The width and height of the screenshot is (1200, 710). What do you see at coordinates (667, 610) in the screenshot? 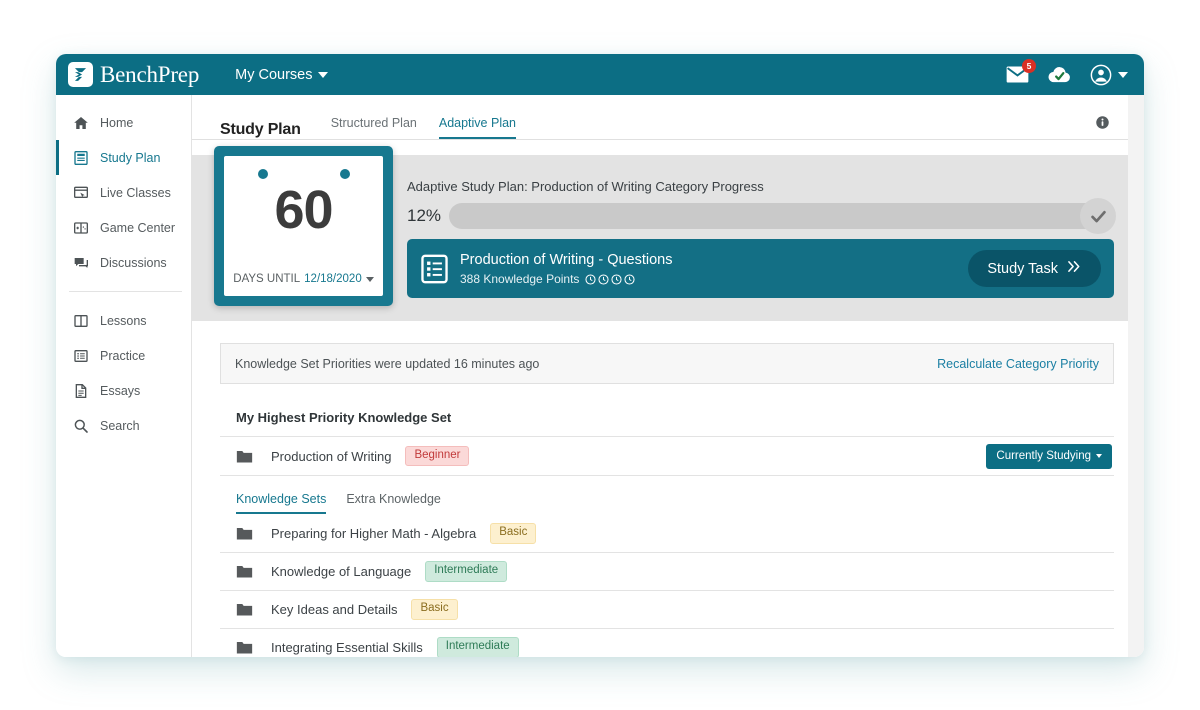
I see `list-item: Key Ideas and Details Basic` at bounding box center [667, 610].